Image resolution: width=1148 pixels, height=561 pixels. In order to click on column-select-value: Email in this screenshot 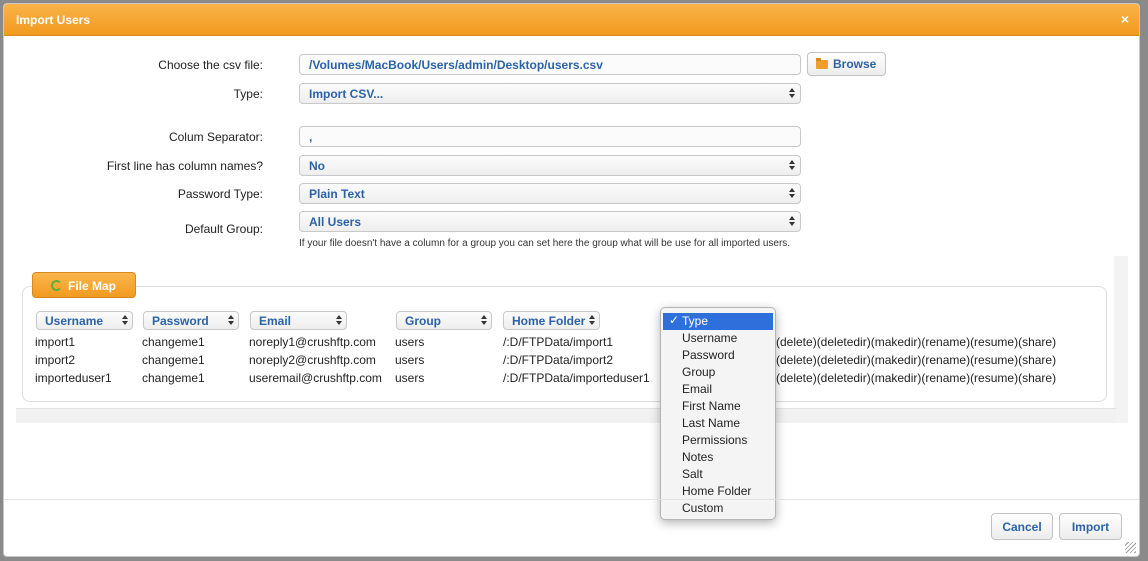, I will do `click(275, 321)`.